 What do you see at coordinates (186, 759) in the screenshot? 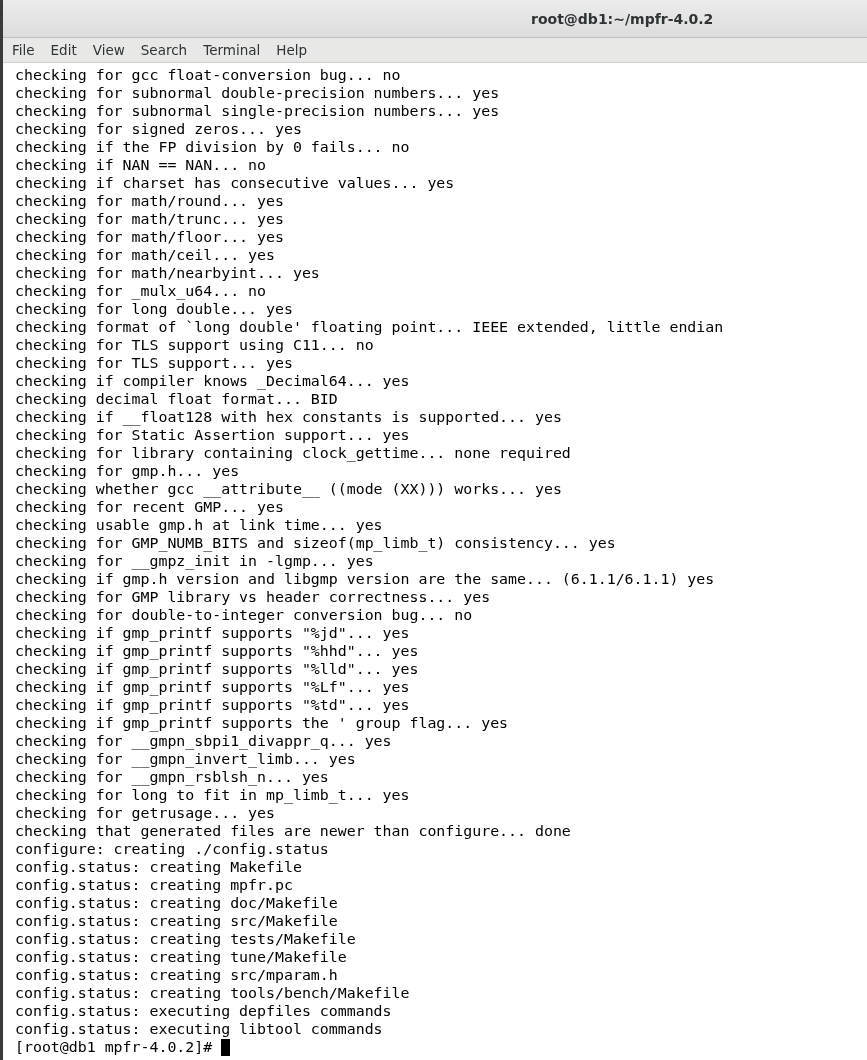
I see `terminal-line: checking for __gmpn_invert_limb... yes` at bounding box center [186, 759].